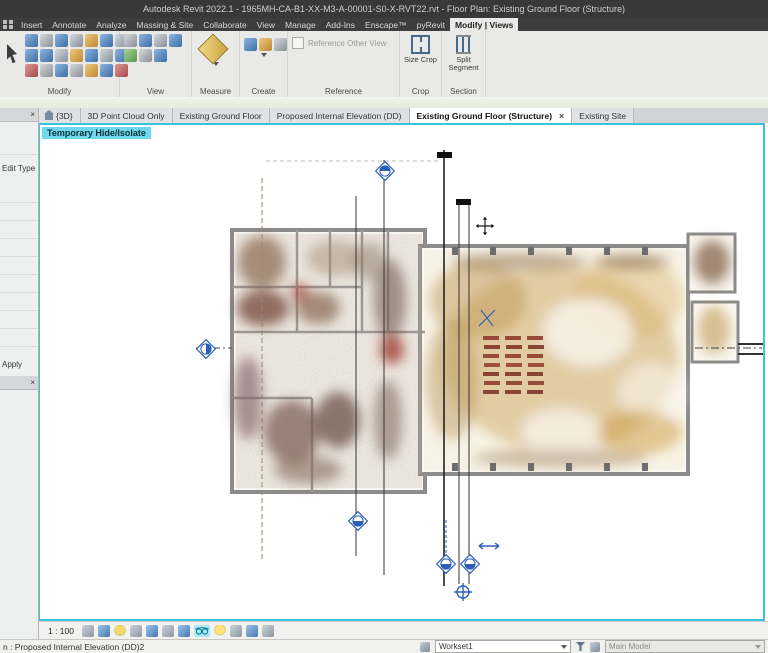  What do you see at coordinates (221, 115) in the screenshot?
I see `view-tab-existing-ground-floor: Existing Ground Floor` at bounding box center [221, 115].